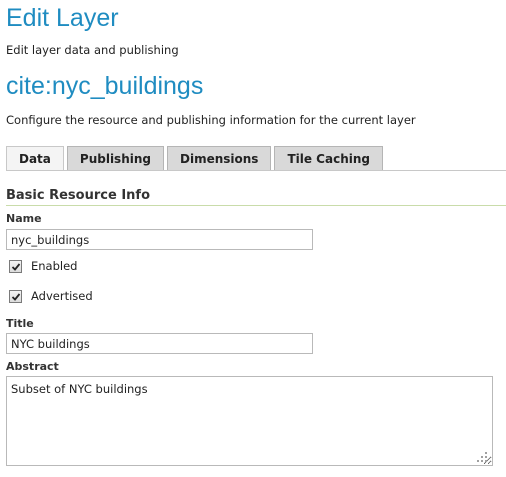 This screenshot has height=477, width=506. Describe the element at coordinates (92, 50) in the screenshot. I see `page-description: Edit layer data and publishing` at that location.